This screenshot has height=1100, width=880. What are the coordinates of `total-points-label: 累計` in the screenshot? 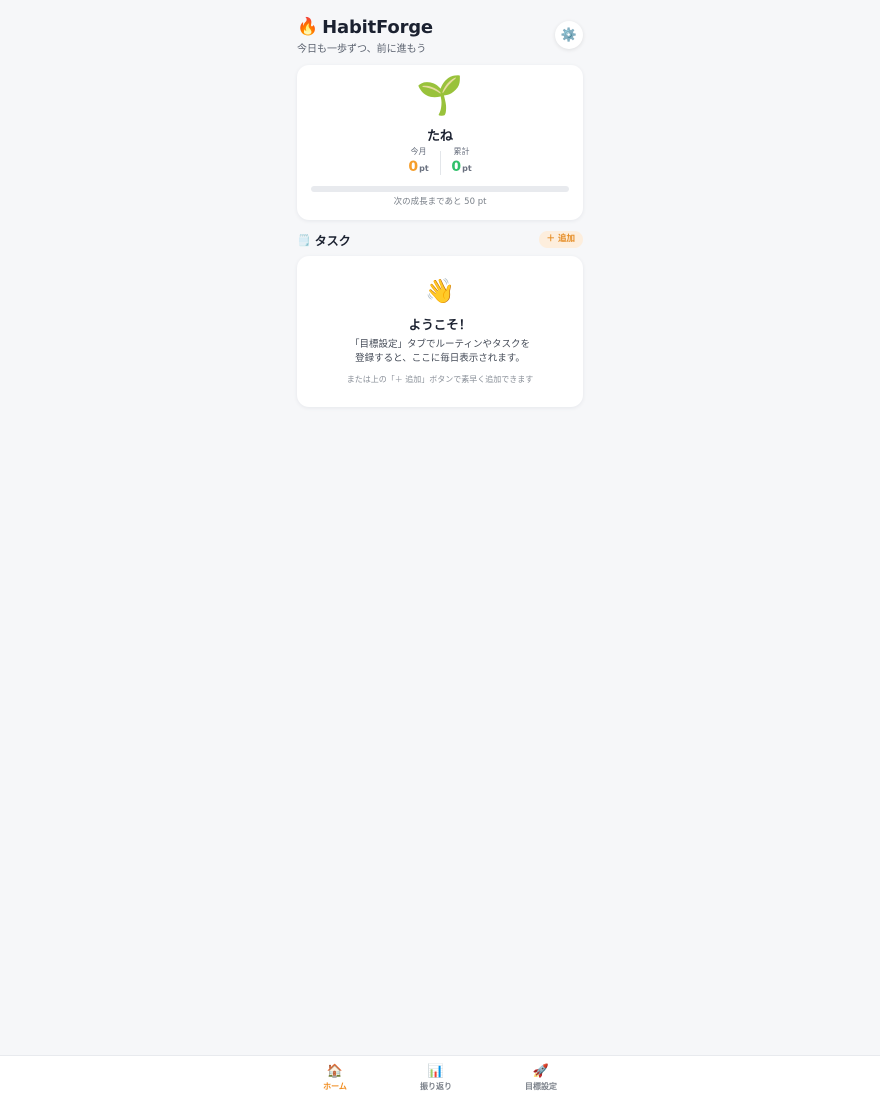 It's located at (461, 151).